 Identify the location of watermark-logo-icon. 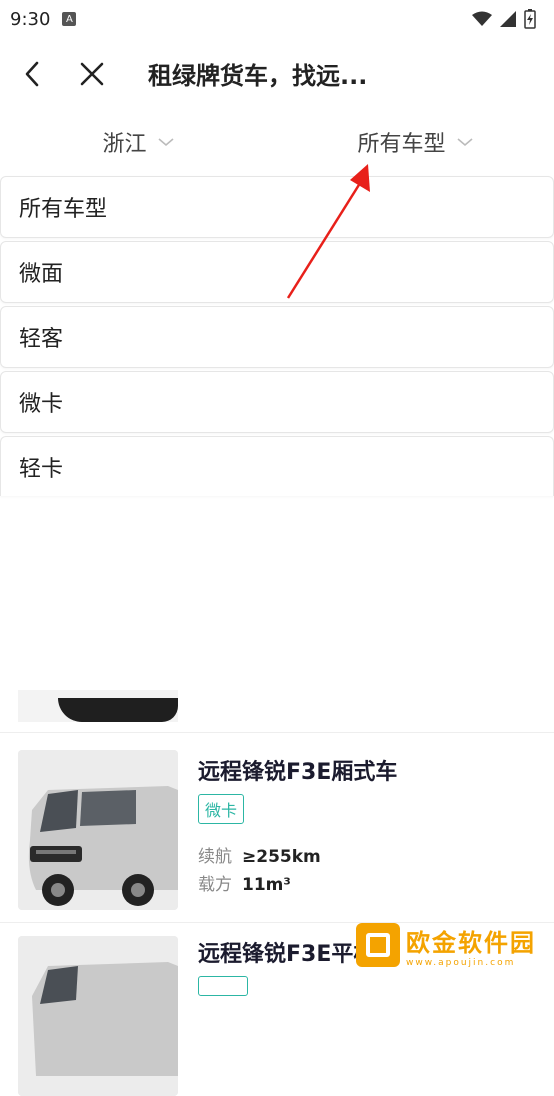
(378, 945).